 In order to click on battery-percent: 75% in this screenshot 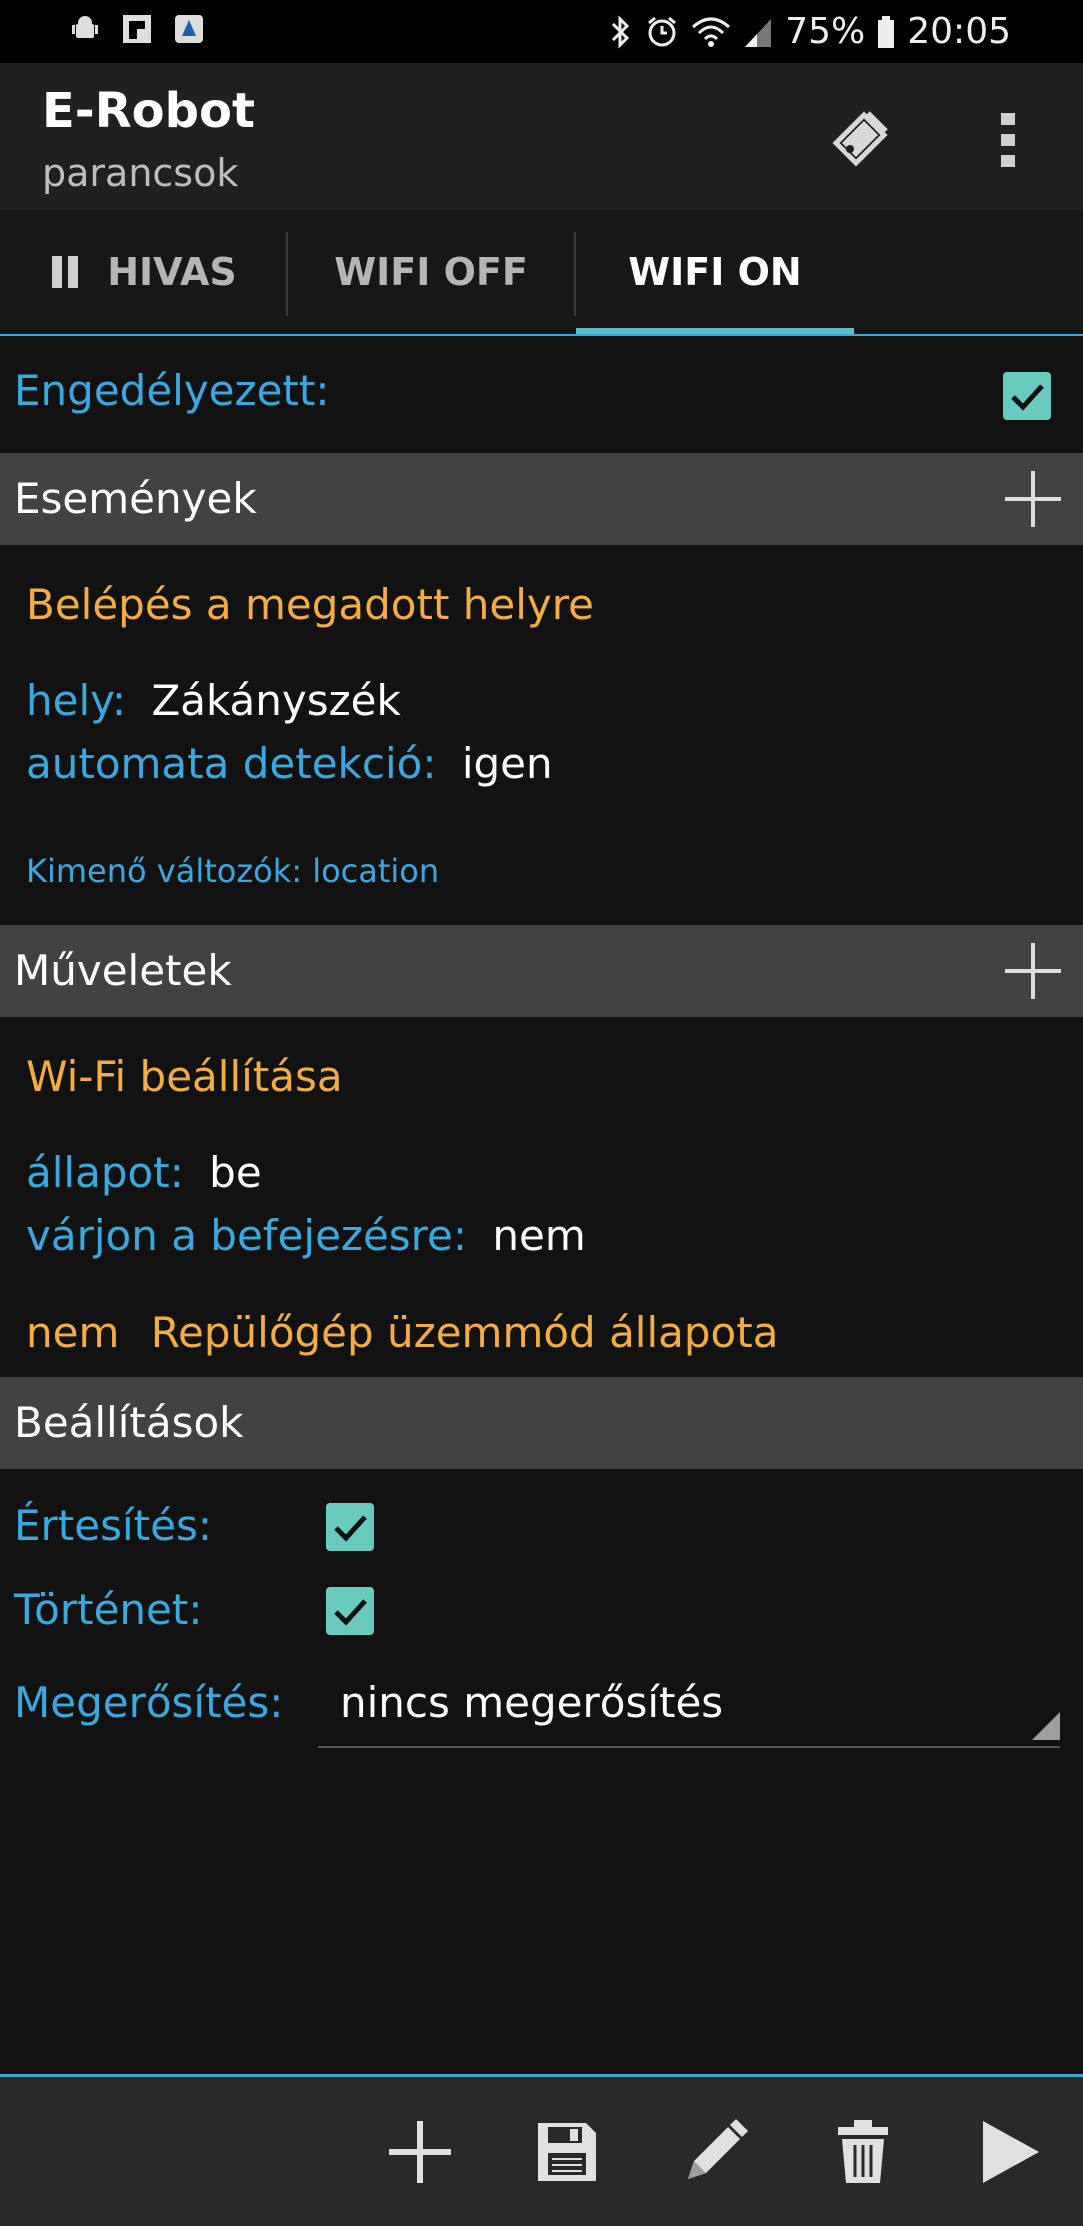, I will do `click(825, 31)`.